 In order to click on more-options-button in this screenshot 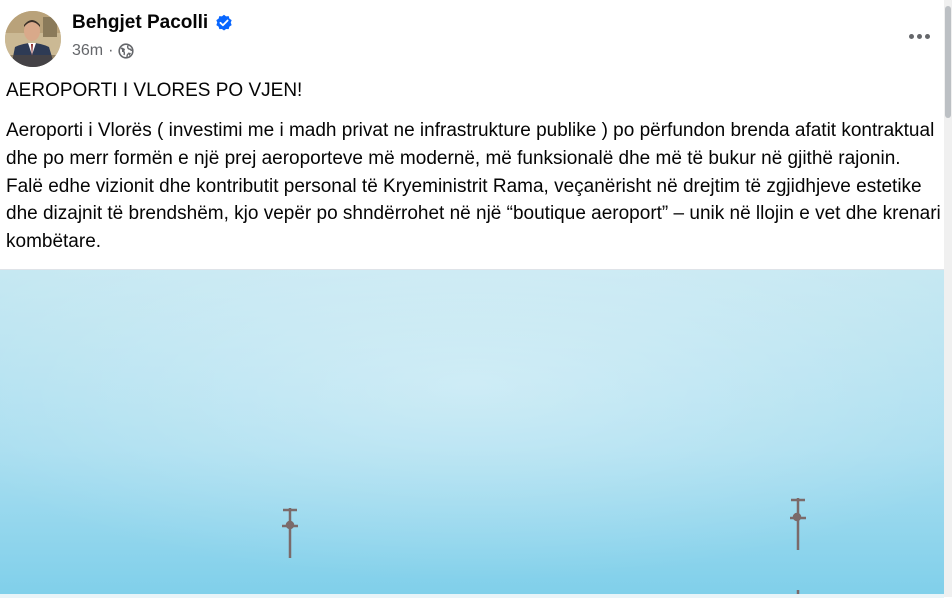, I will do `click(919, 36)`.